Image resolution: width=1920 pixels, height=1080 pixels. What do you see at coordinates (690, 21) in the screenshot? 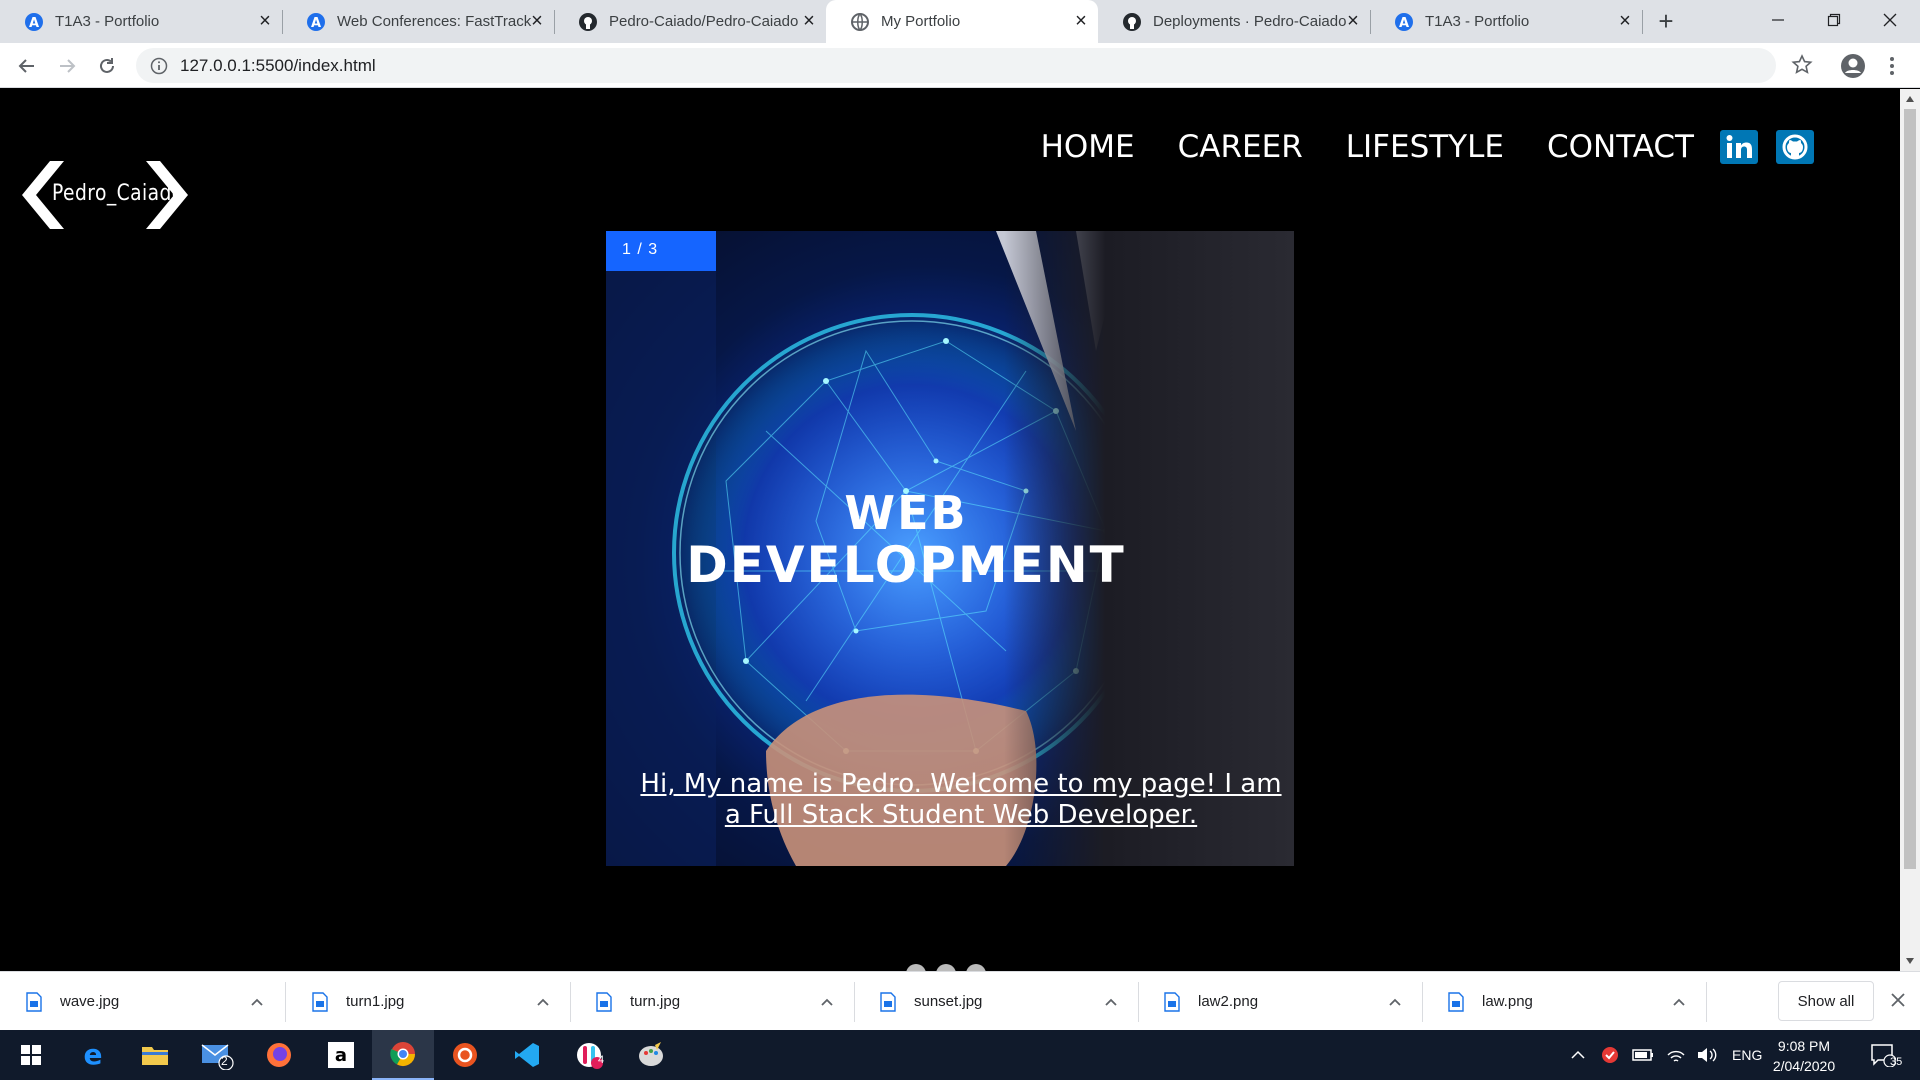
I see `browser-tab: Pedro-Caiado/Pedro-Caiado ×` at bounding box center [690, 21].